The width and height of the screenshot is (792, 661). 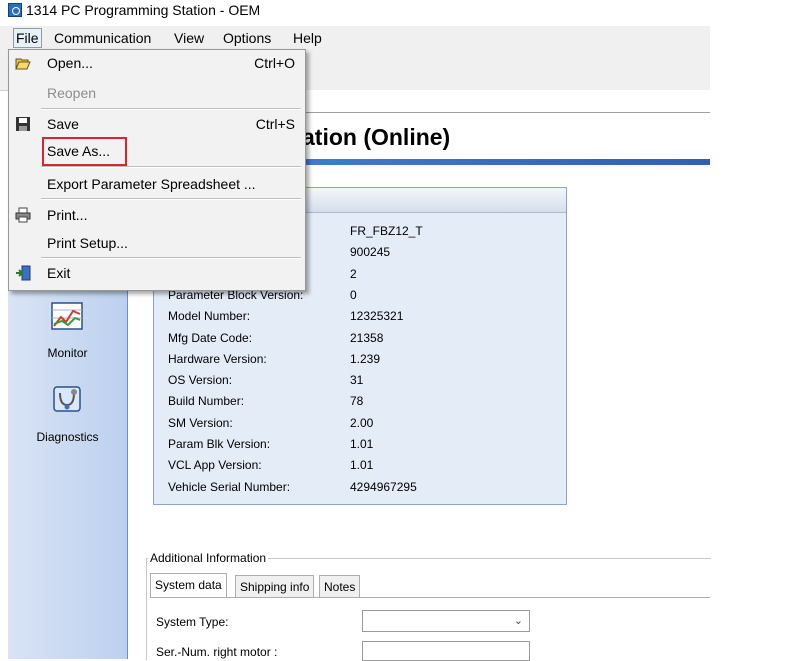 What do you see at coordinates (102, 38) in the screenshot?
I see `menu-communication: Communication` at bounding box center [102, 38].